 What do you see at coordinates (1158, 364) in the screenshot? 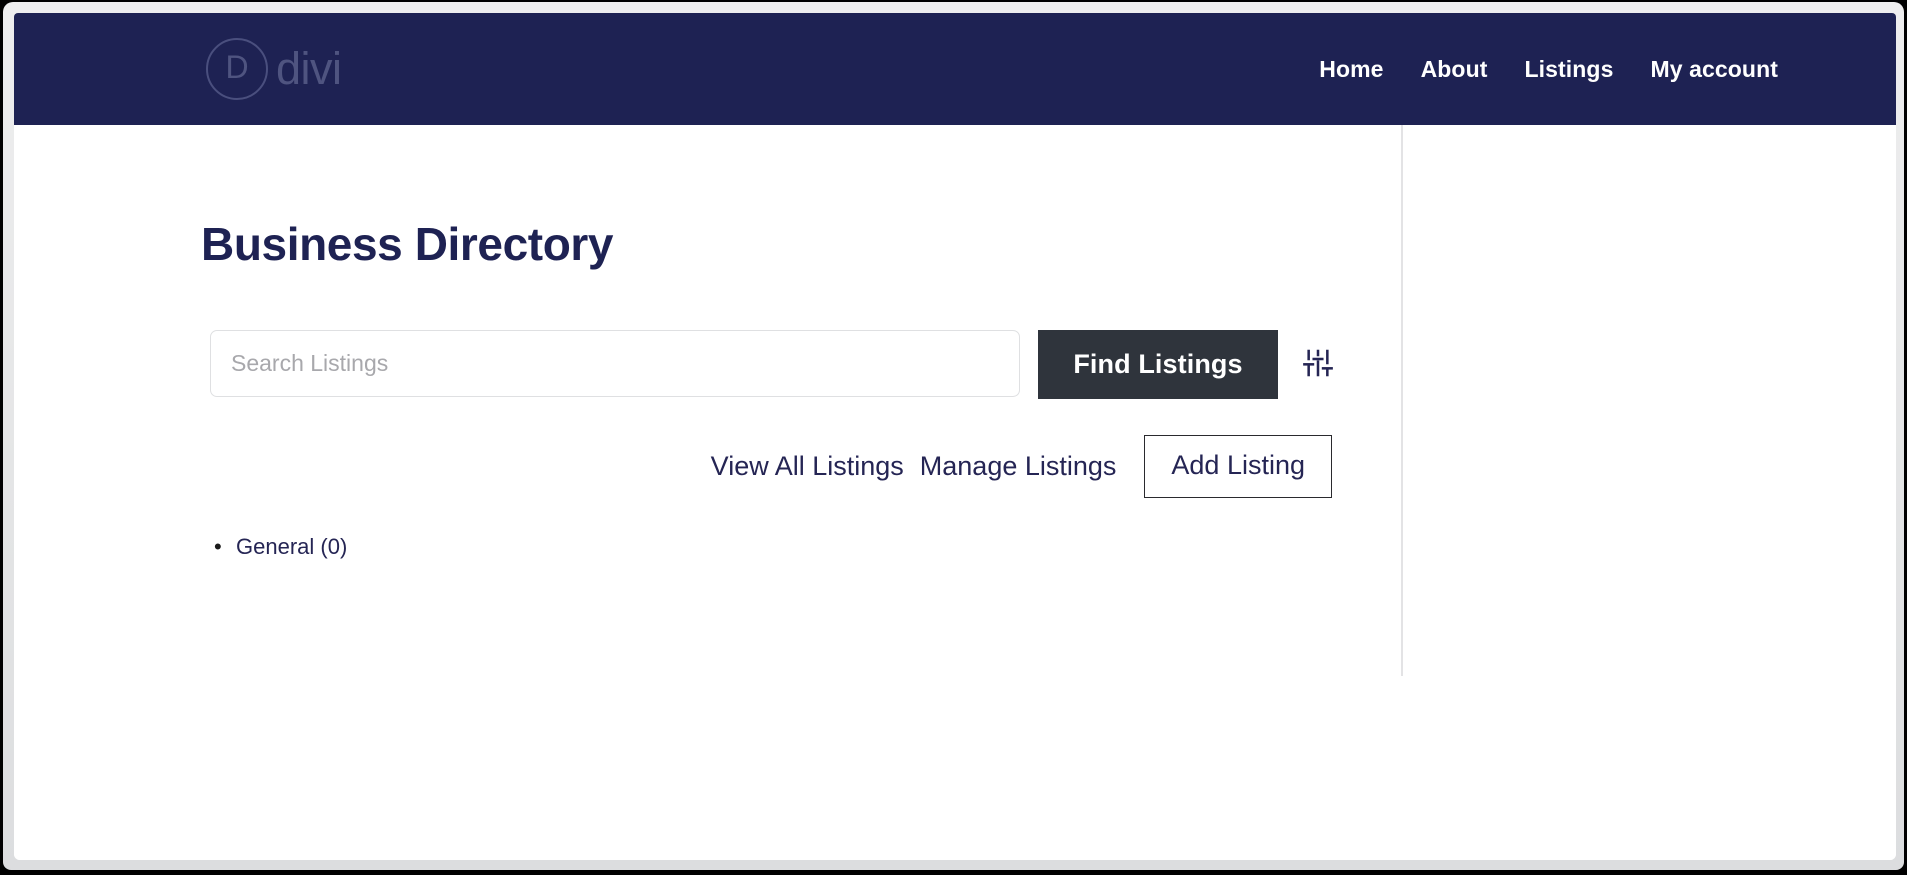
I see `find-listings-button: Find Listings` at bounding box center [1158, 364].